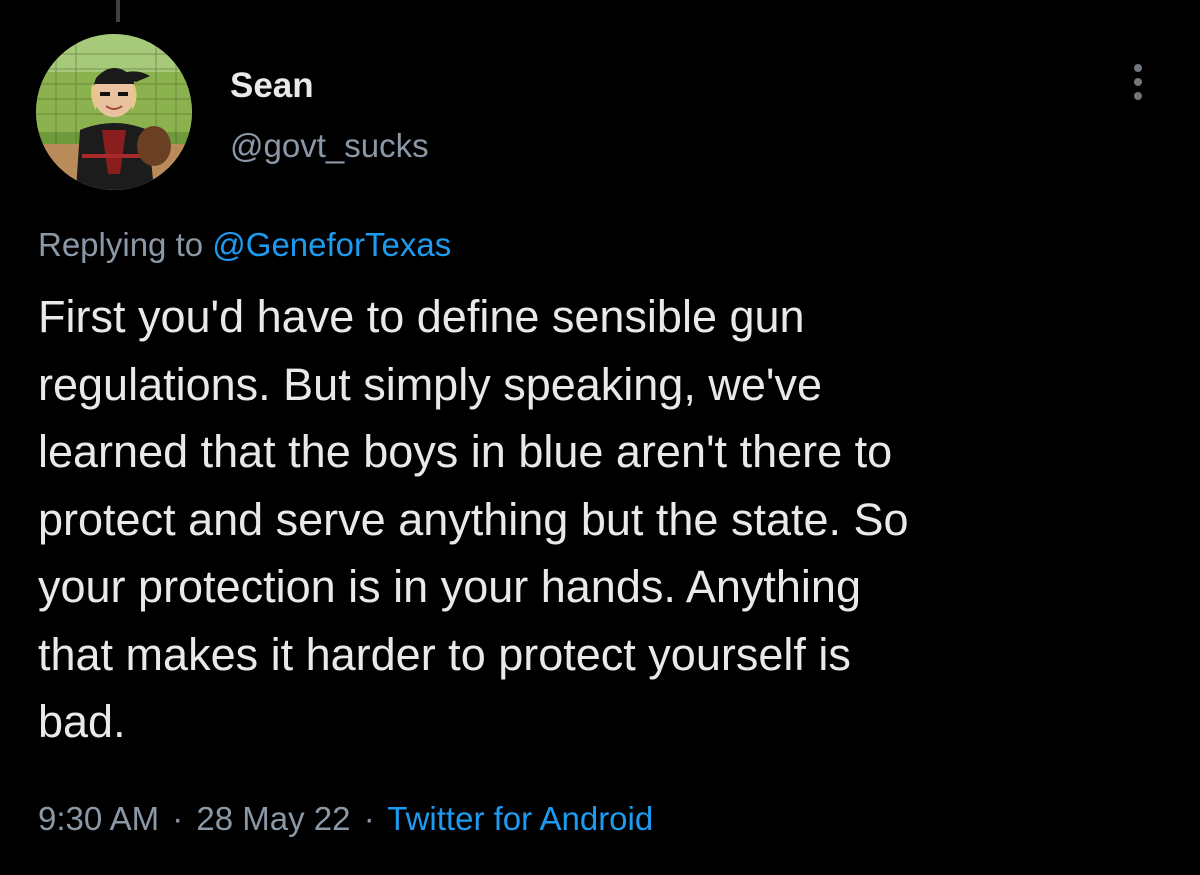 Image resolution: width=1200 pixels, height=875 pixels. I want to click on avatar-image, so click(114, 112).